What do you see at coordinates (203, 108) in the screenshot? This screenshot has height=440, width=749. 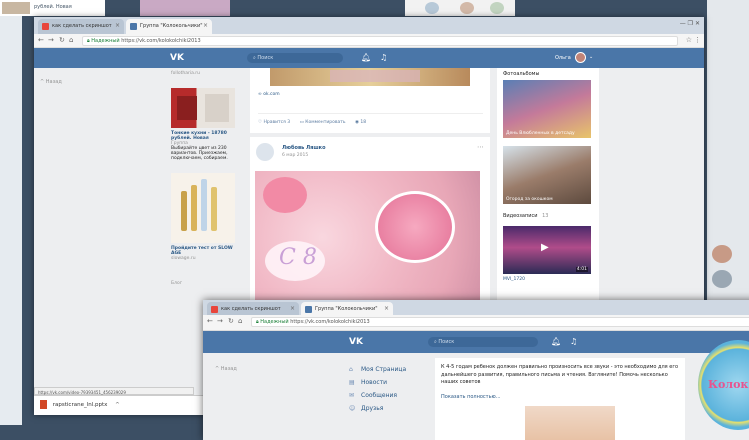 I see `ad-image-kitchen` at bounding box center [203, 108].